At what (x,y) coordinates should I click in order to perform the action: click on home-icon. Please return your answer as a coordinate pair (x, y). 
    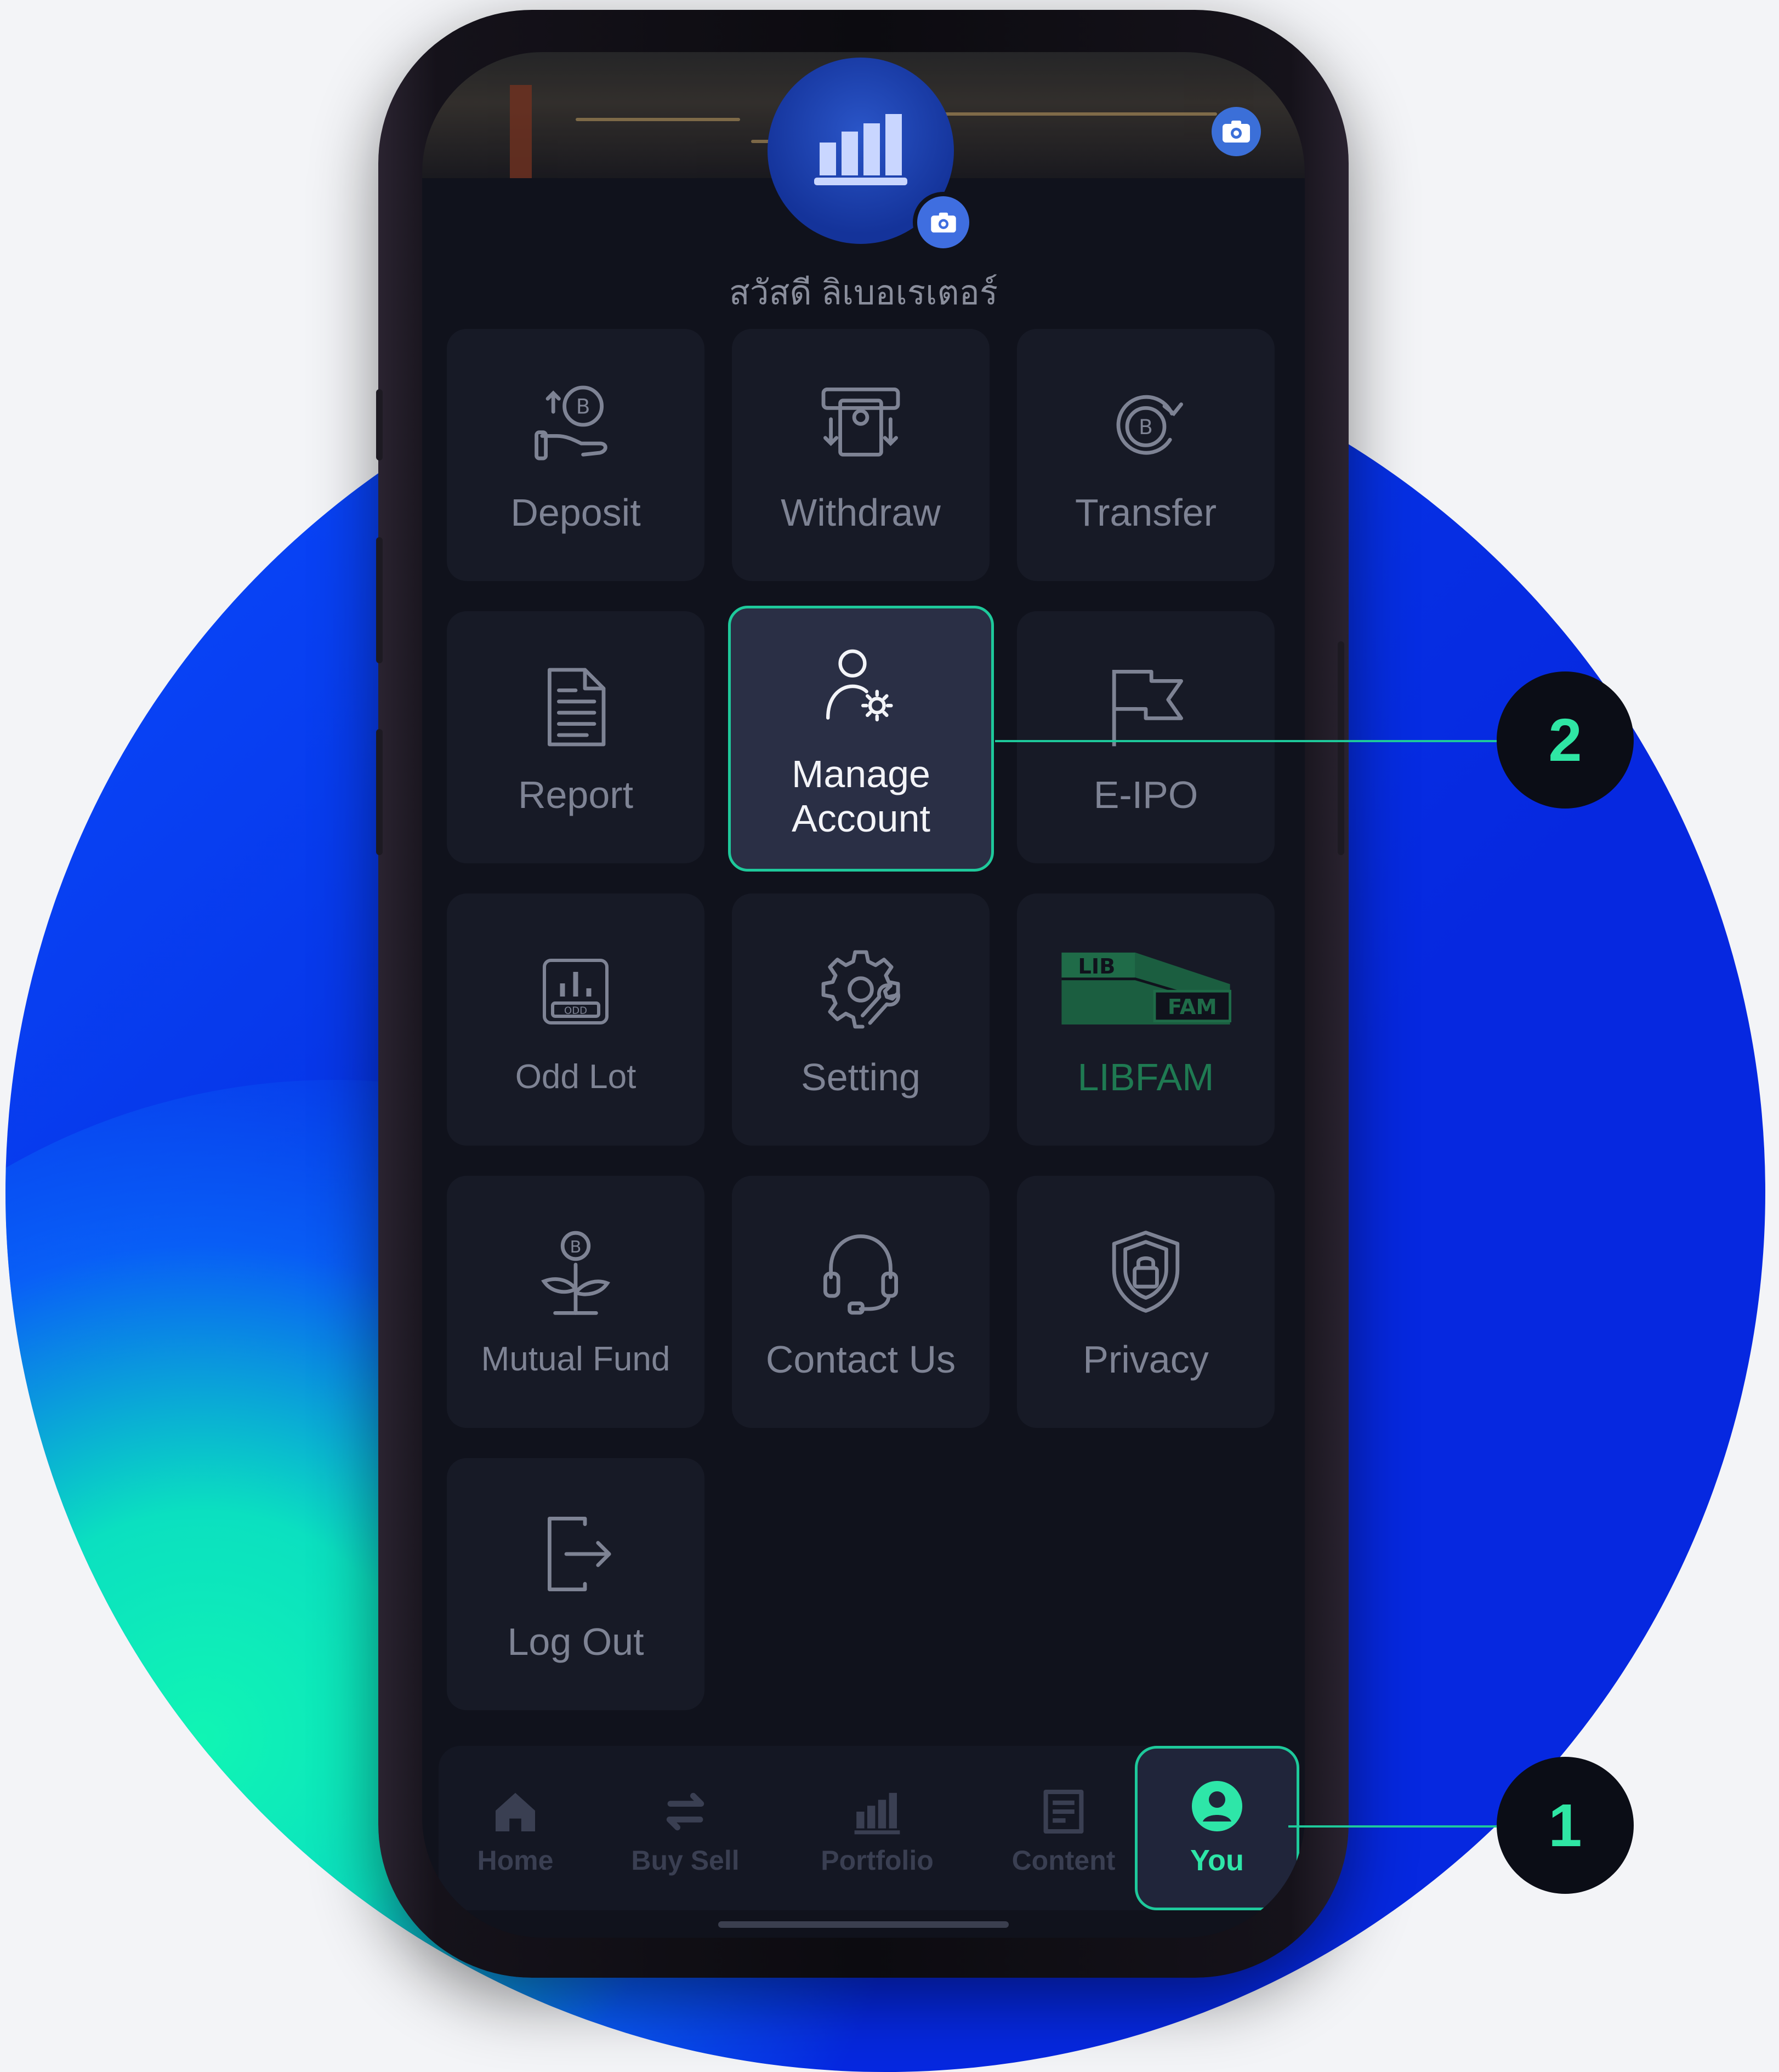
    Looking at the image, I should click on (515, 1812).